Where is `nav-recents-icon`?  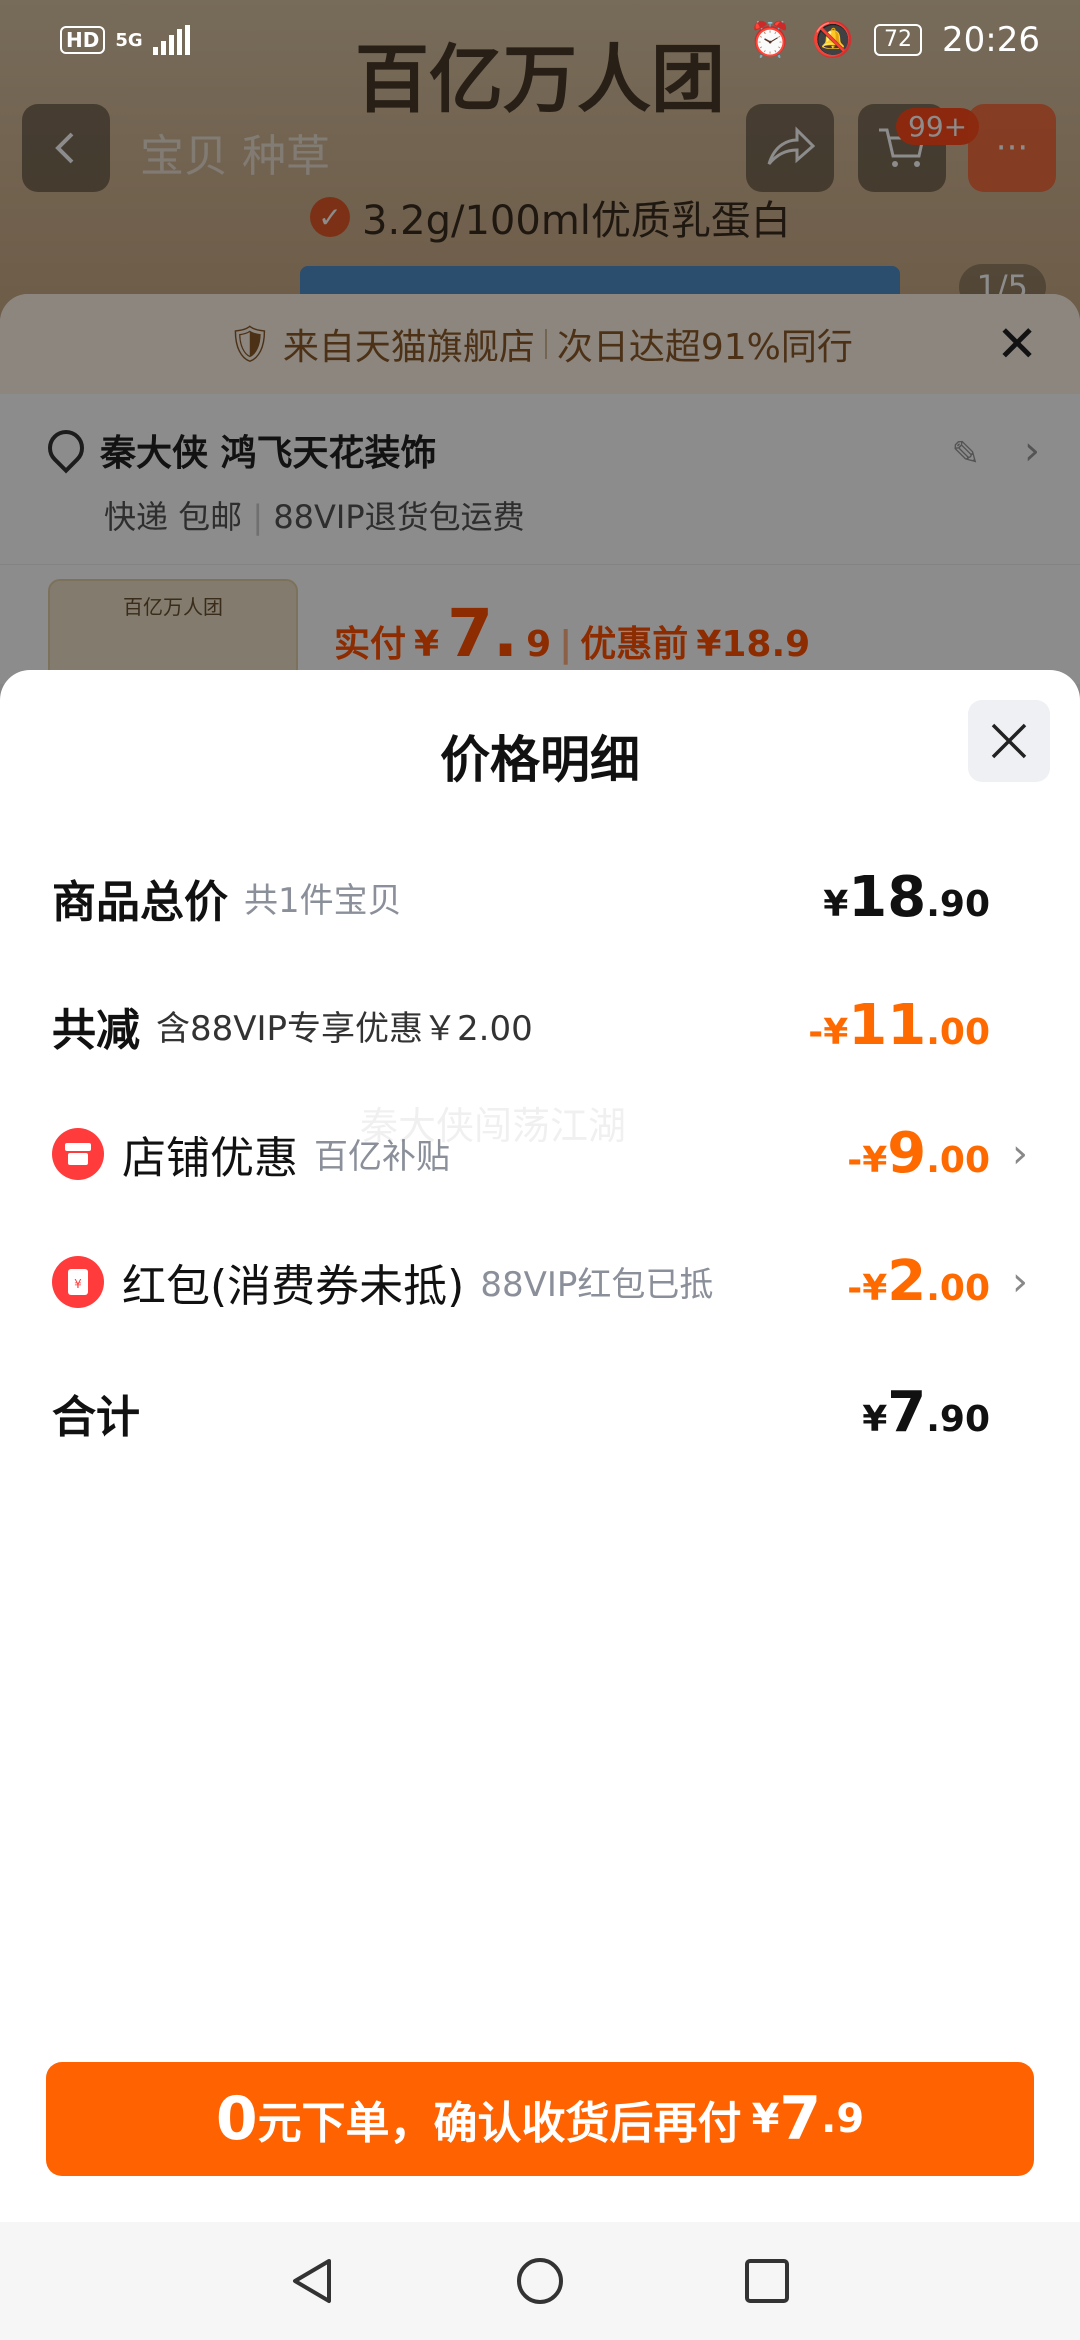
nav-recents-icon is located at coordinates (767, 2281).